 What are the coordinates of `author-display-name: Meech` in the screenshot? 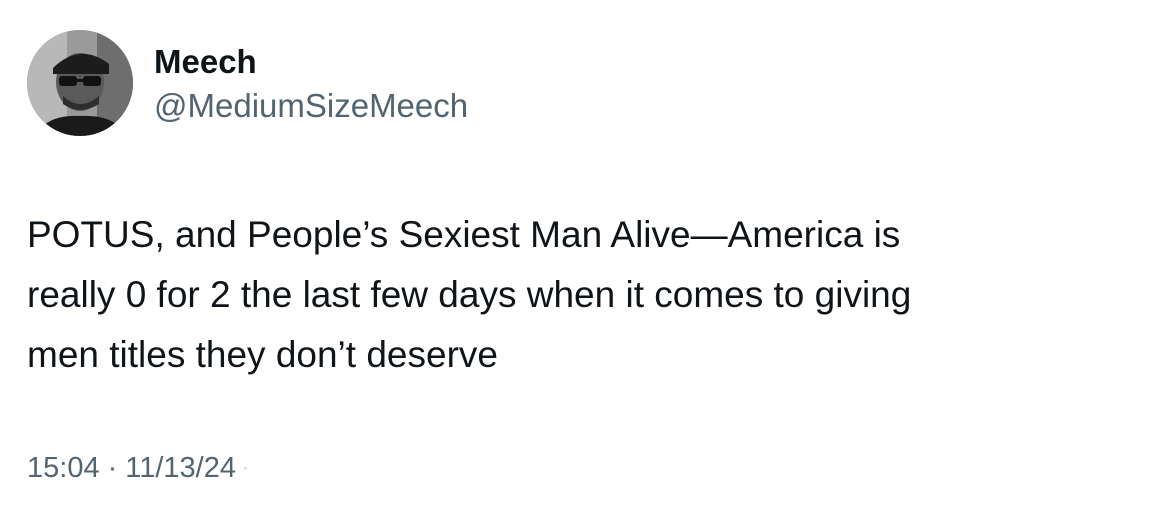 It's located at (205, 62).